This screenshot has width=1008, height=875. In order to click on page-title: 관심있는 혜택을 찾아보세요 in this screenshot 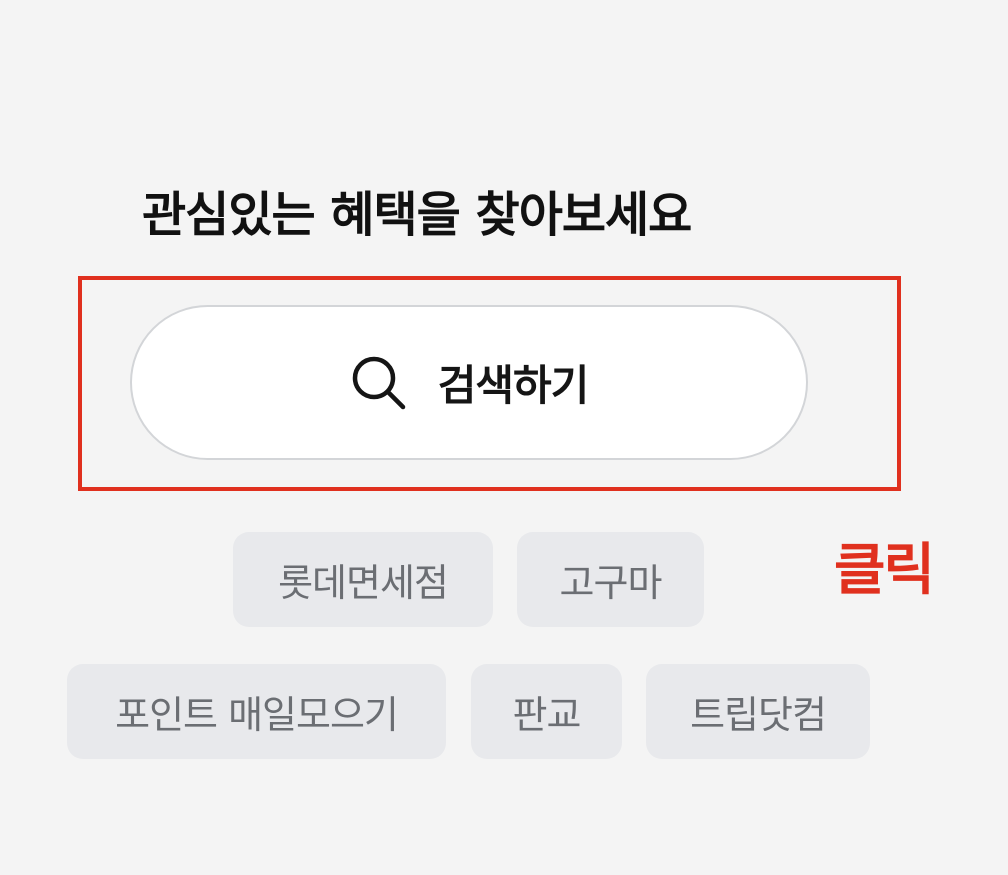, I will do `click(417, 215)`.